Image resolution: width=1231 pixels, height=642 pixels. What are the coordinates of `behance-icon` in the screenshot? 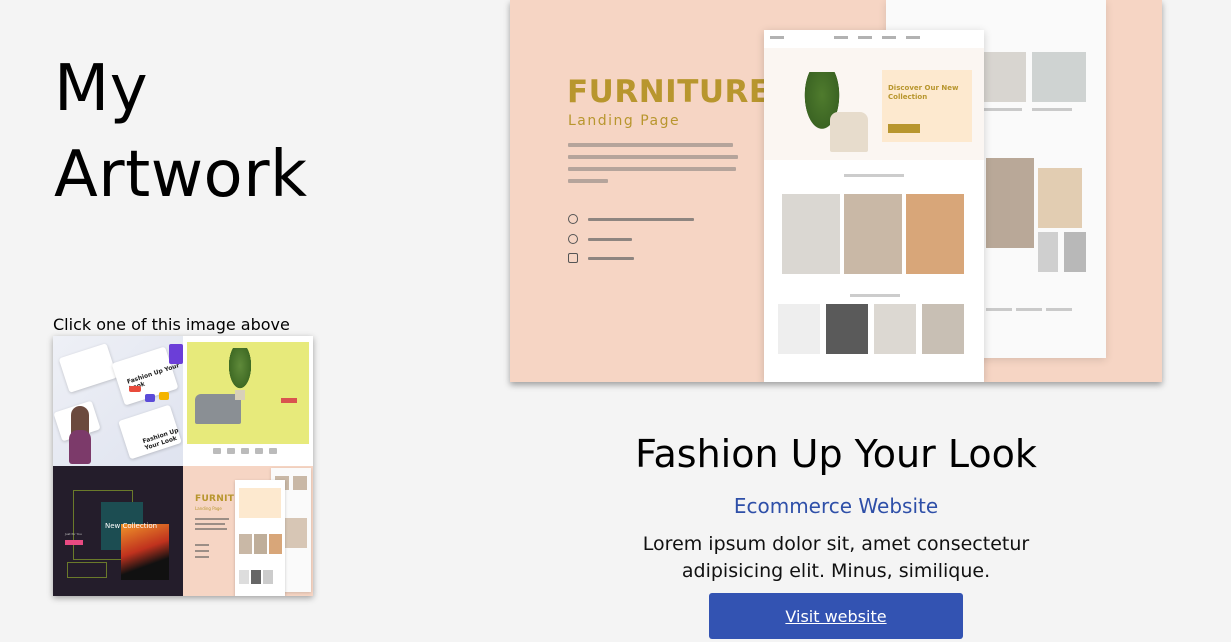 It's located at (573, 258).